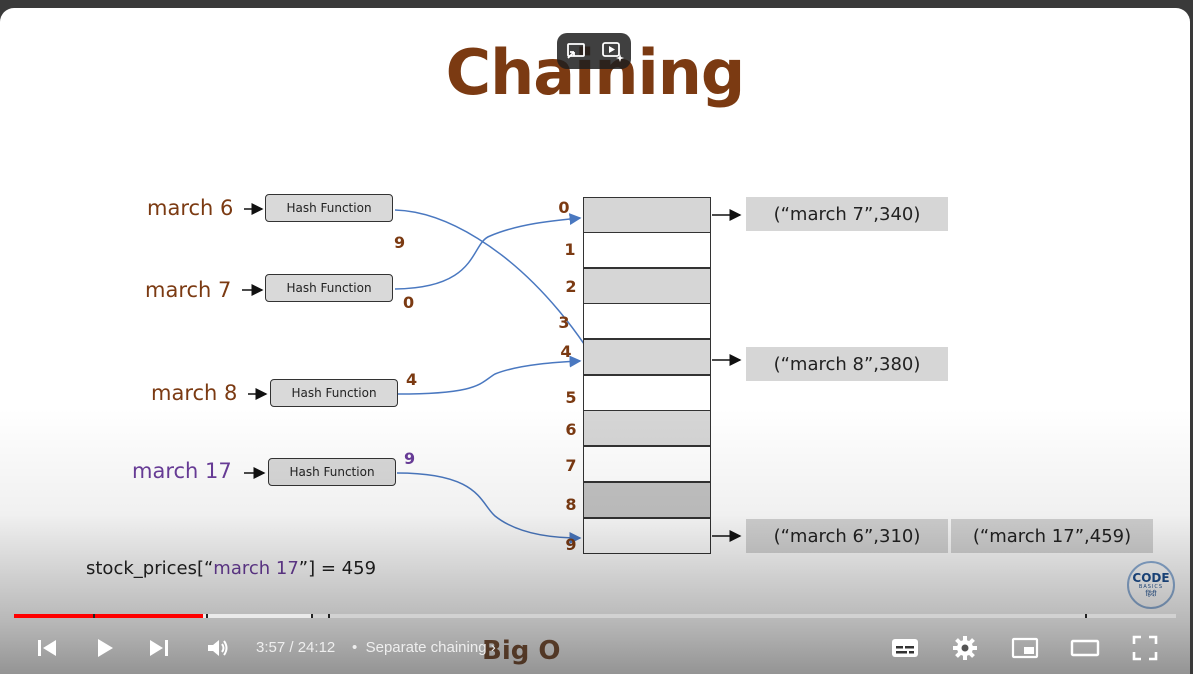 This screenshot has height=674, width=1193. Describe the element at coordinates (188, 290) in the screenshot. I see `key-label-march7: march 7` at that location.